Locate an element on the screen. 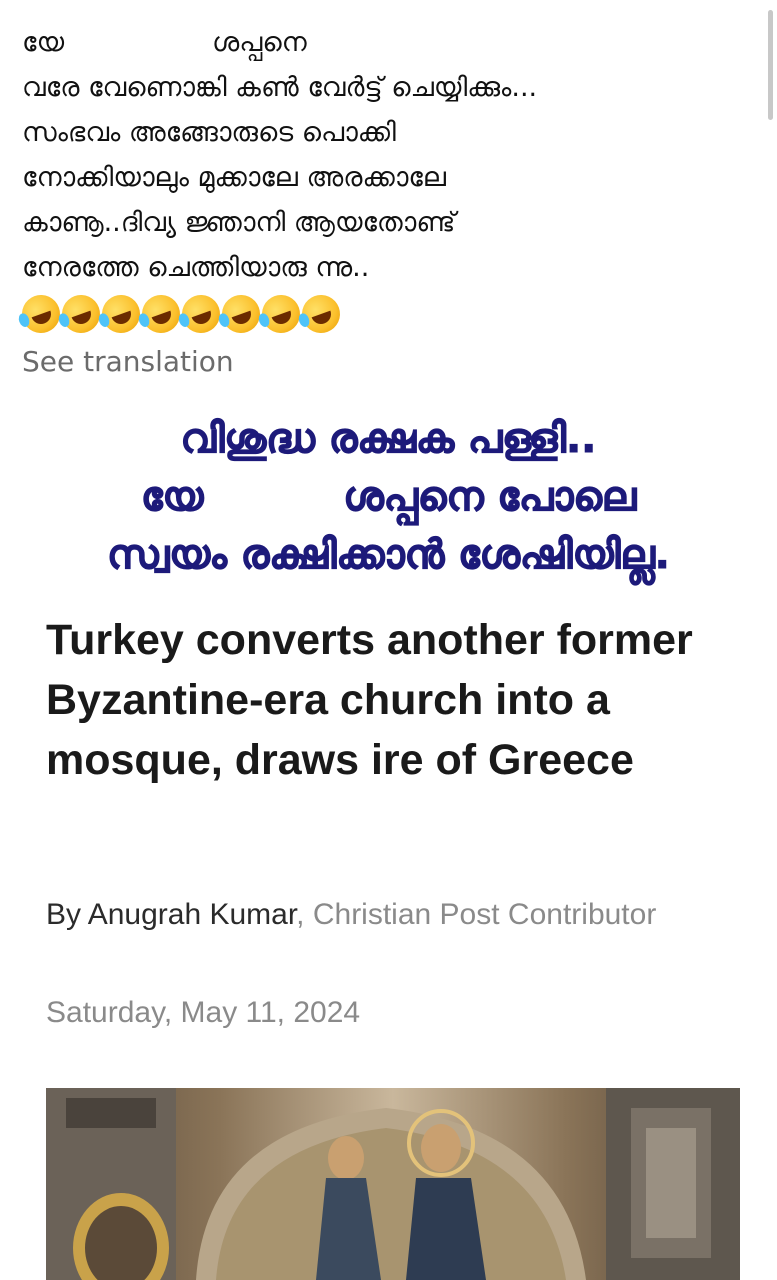 Image resolution: width=777 pixels, height=1280 pixels. emoji-row is located at coordinates (384, 314).